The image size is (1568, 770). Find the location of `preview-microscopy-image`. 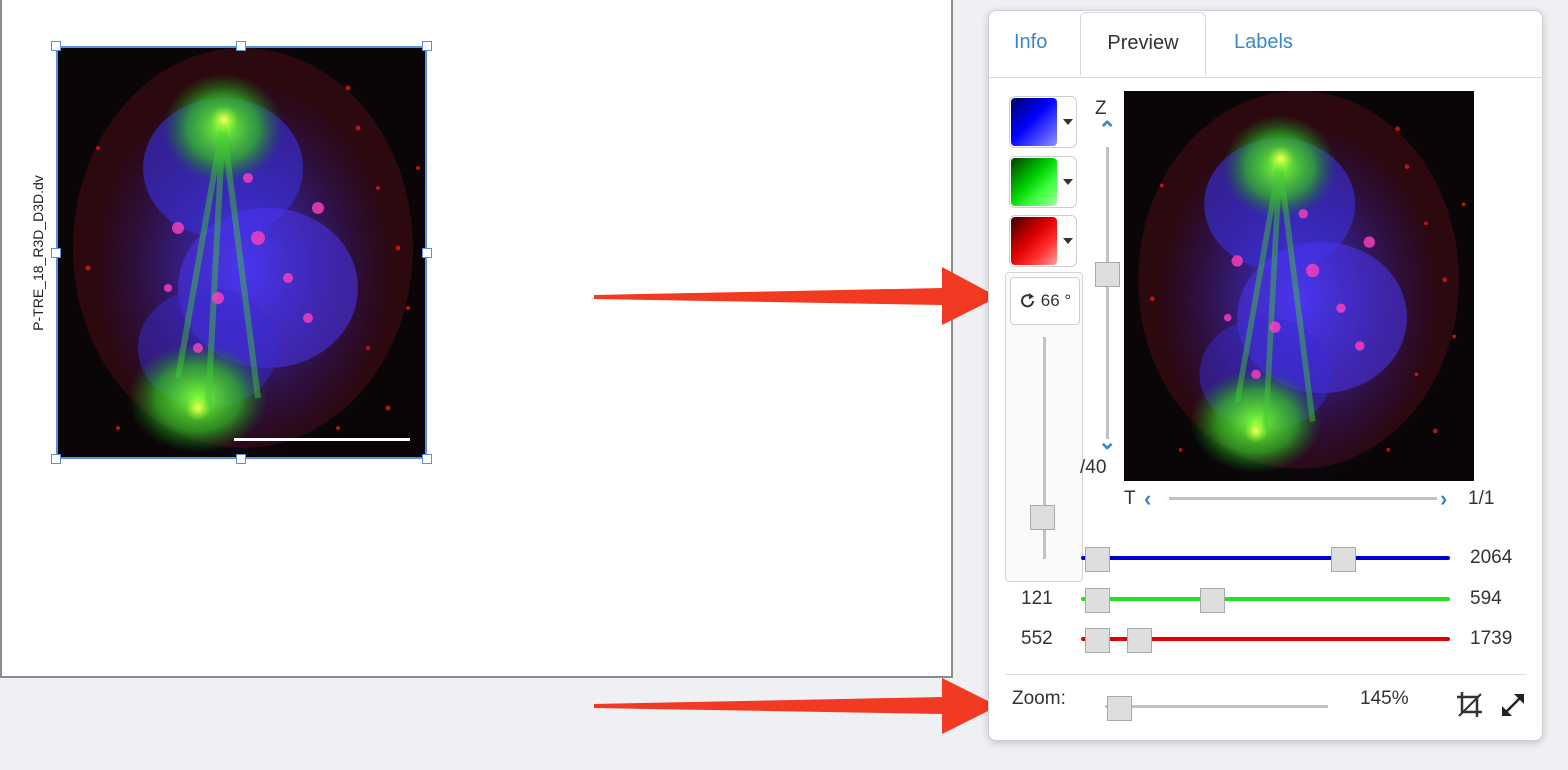

preview-microscopy-image is located at coordinates (1299, 286).